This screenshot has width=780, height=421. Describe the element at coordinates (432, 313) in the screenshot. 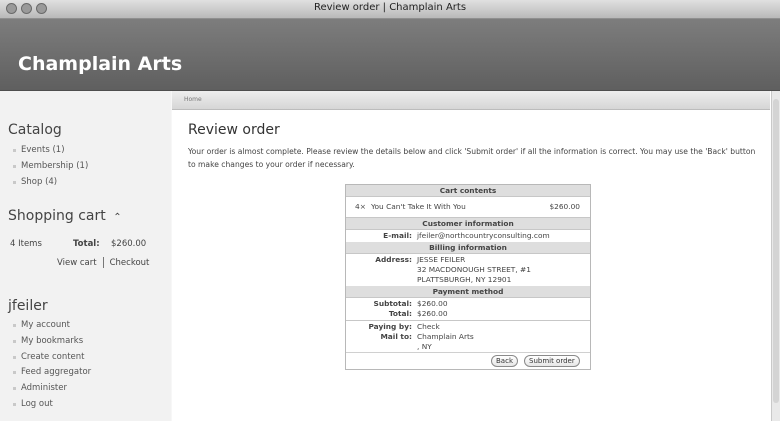

I see `total-value: $260.00` at that location.